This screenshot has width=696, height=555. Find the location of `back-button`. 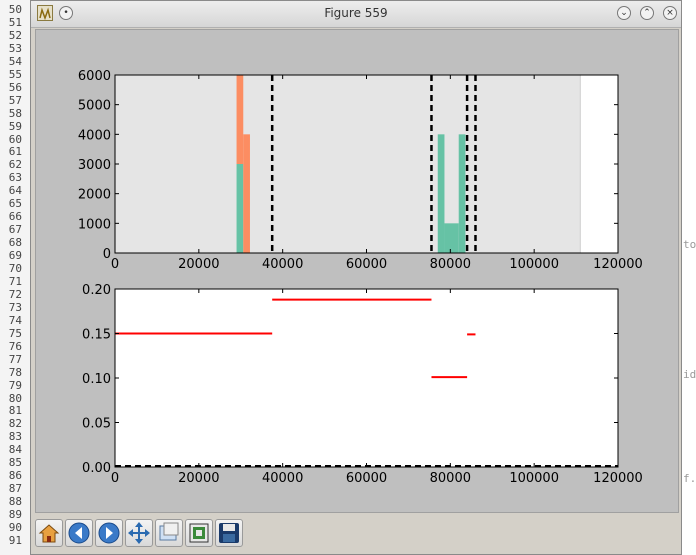

back-button is located at coordinates (79, 533).